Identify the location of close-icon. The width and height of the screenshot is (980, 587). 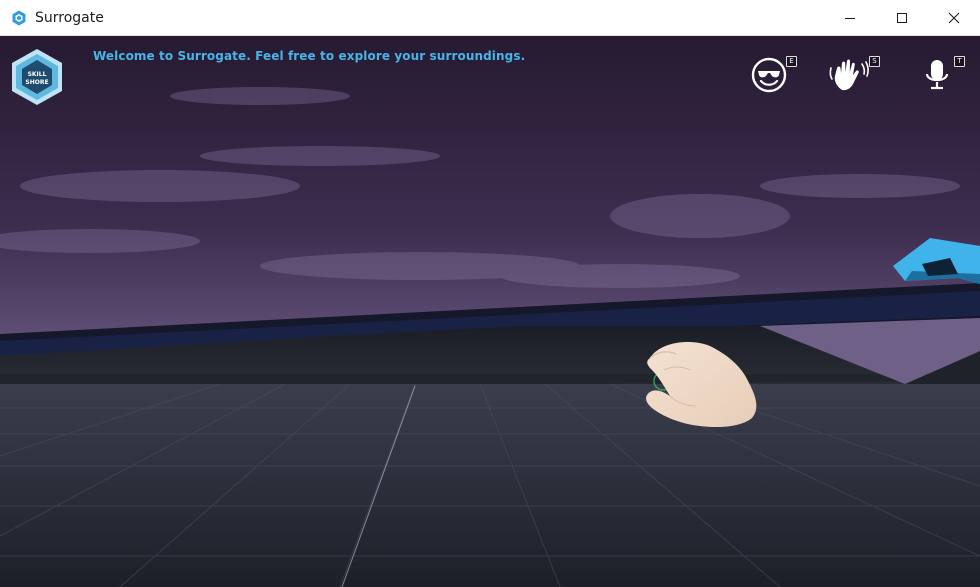
(954, 18).